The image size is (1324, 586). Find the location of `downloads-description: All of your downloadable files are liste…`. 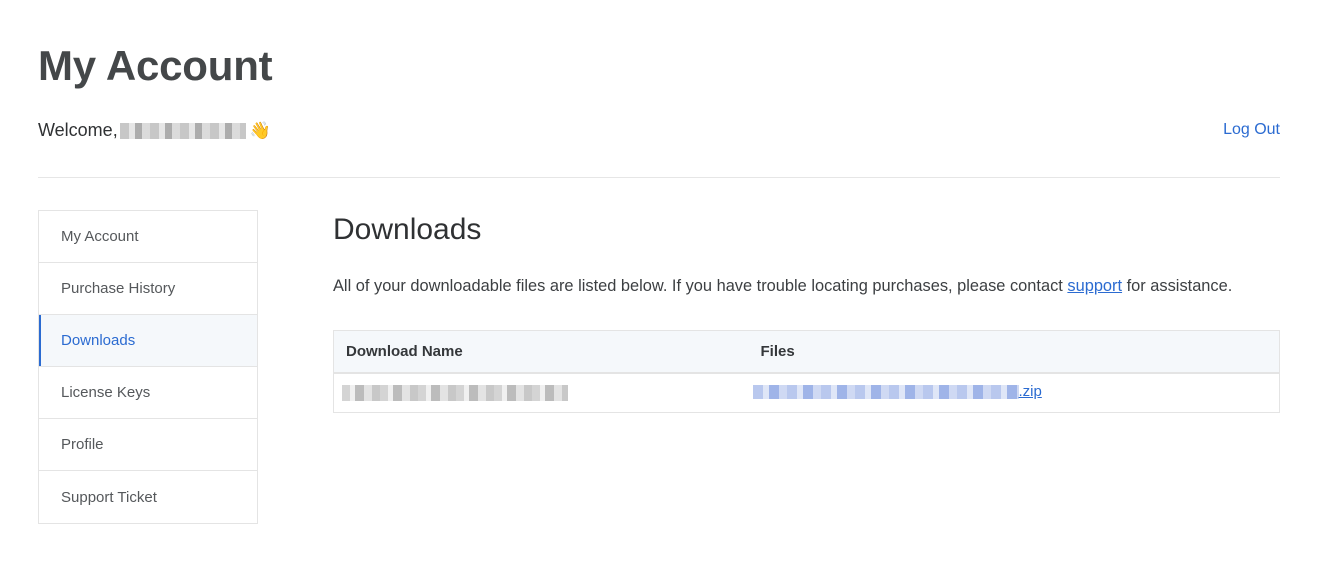

downloads-description: All of your downloadable files are liste… is located at coordinates (806, 286).